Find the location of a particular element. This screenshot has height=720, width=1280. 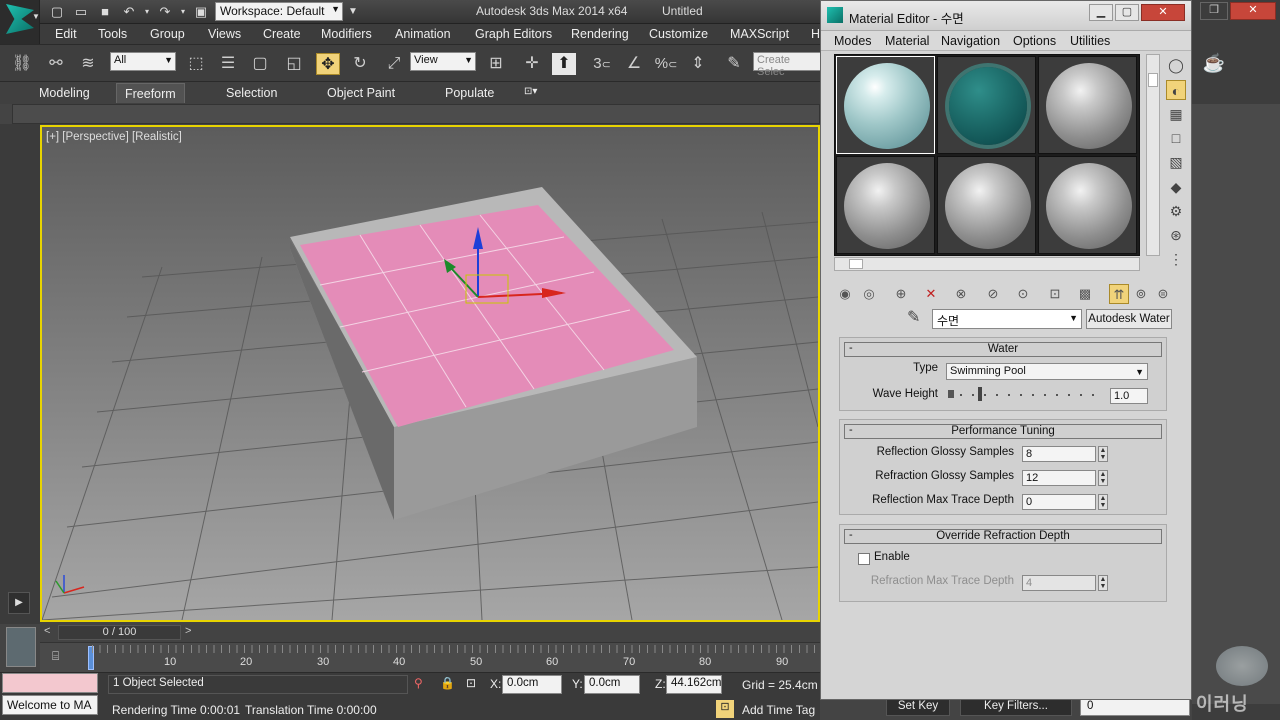

reflection-glossy-samples-field: 8 is located at coordinates (1059, 454).